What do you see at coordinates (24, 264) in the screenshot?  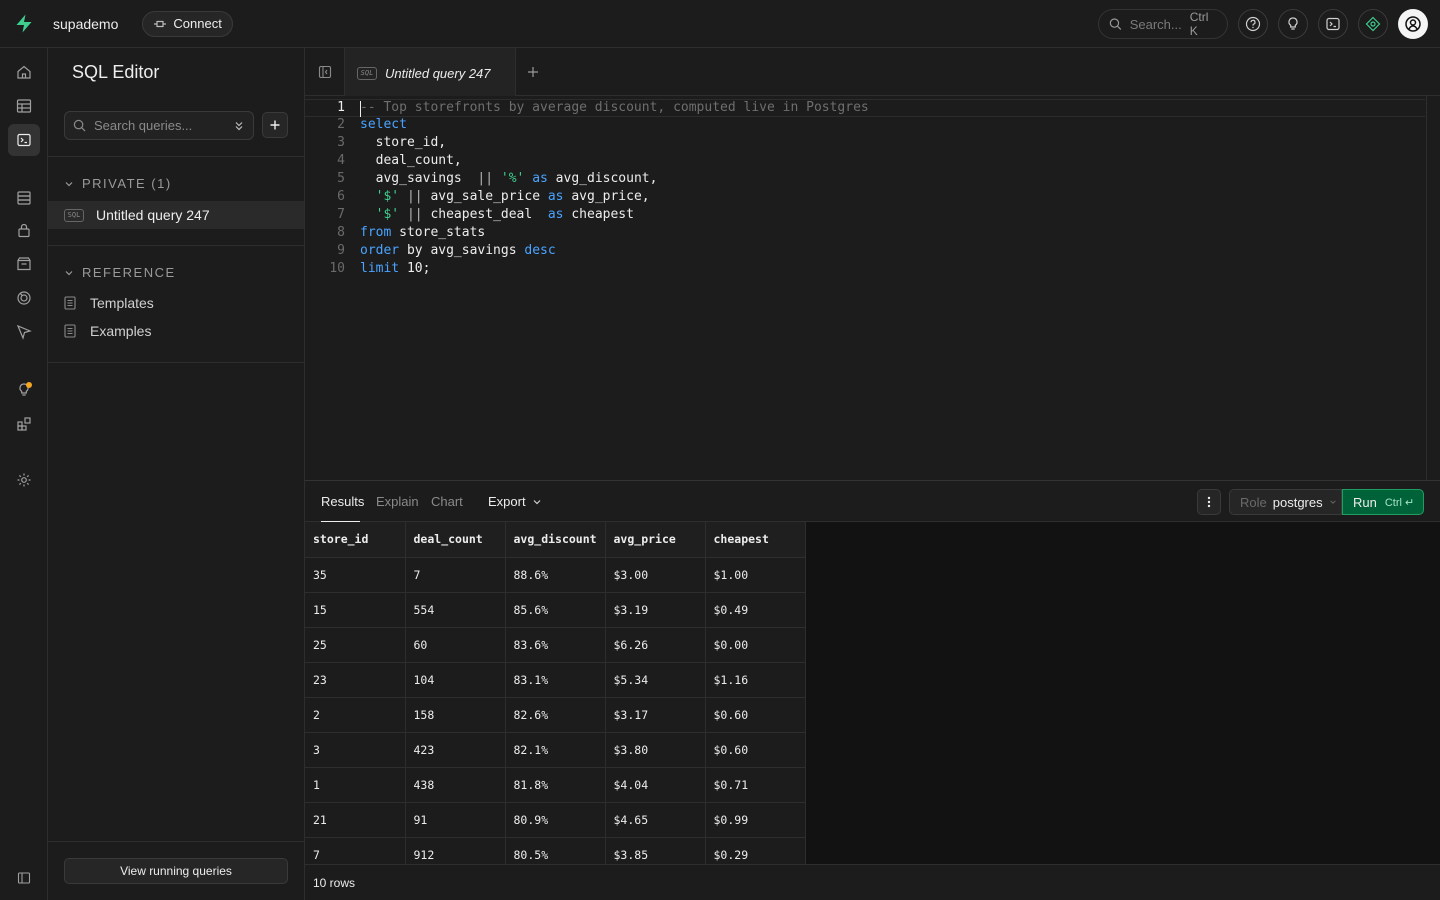 I see `storage-nav` at bounding box center [24, 264].